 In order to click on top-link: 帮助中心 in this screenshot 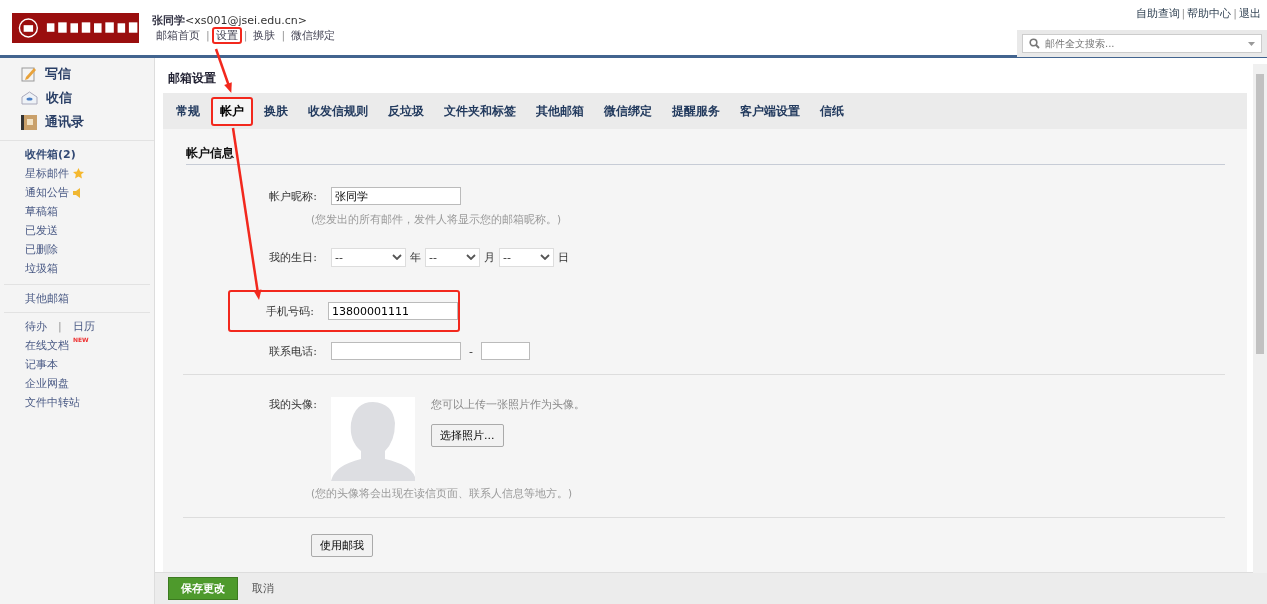, I will do `click(1209, 13)`.